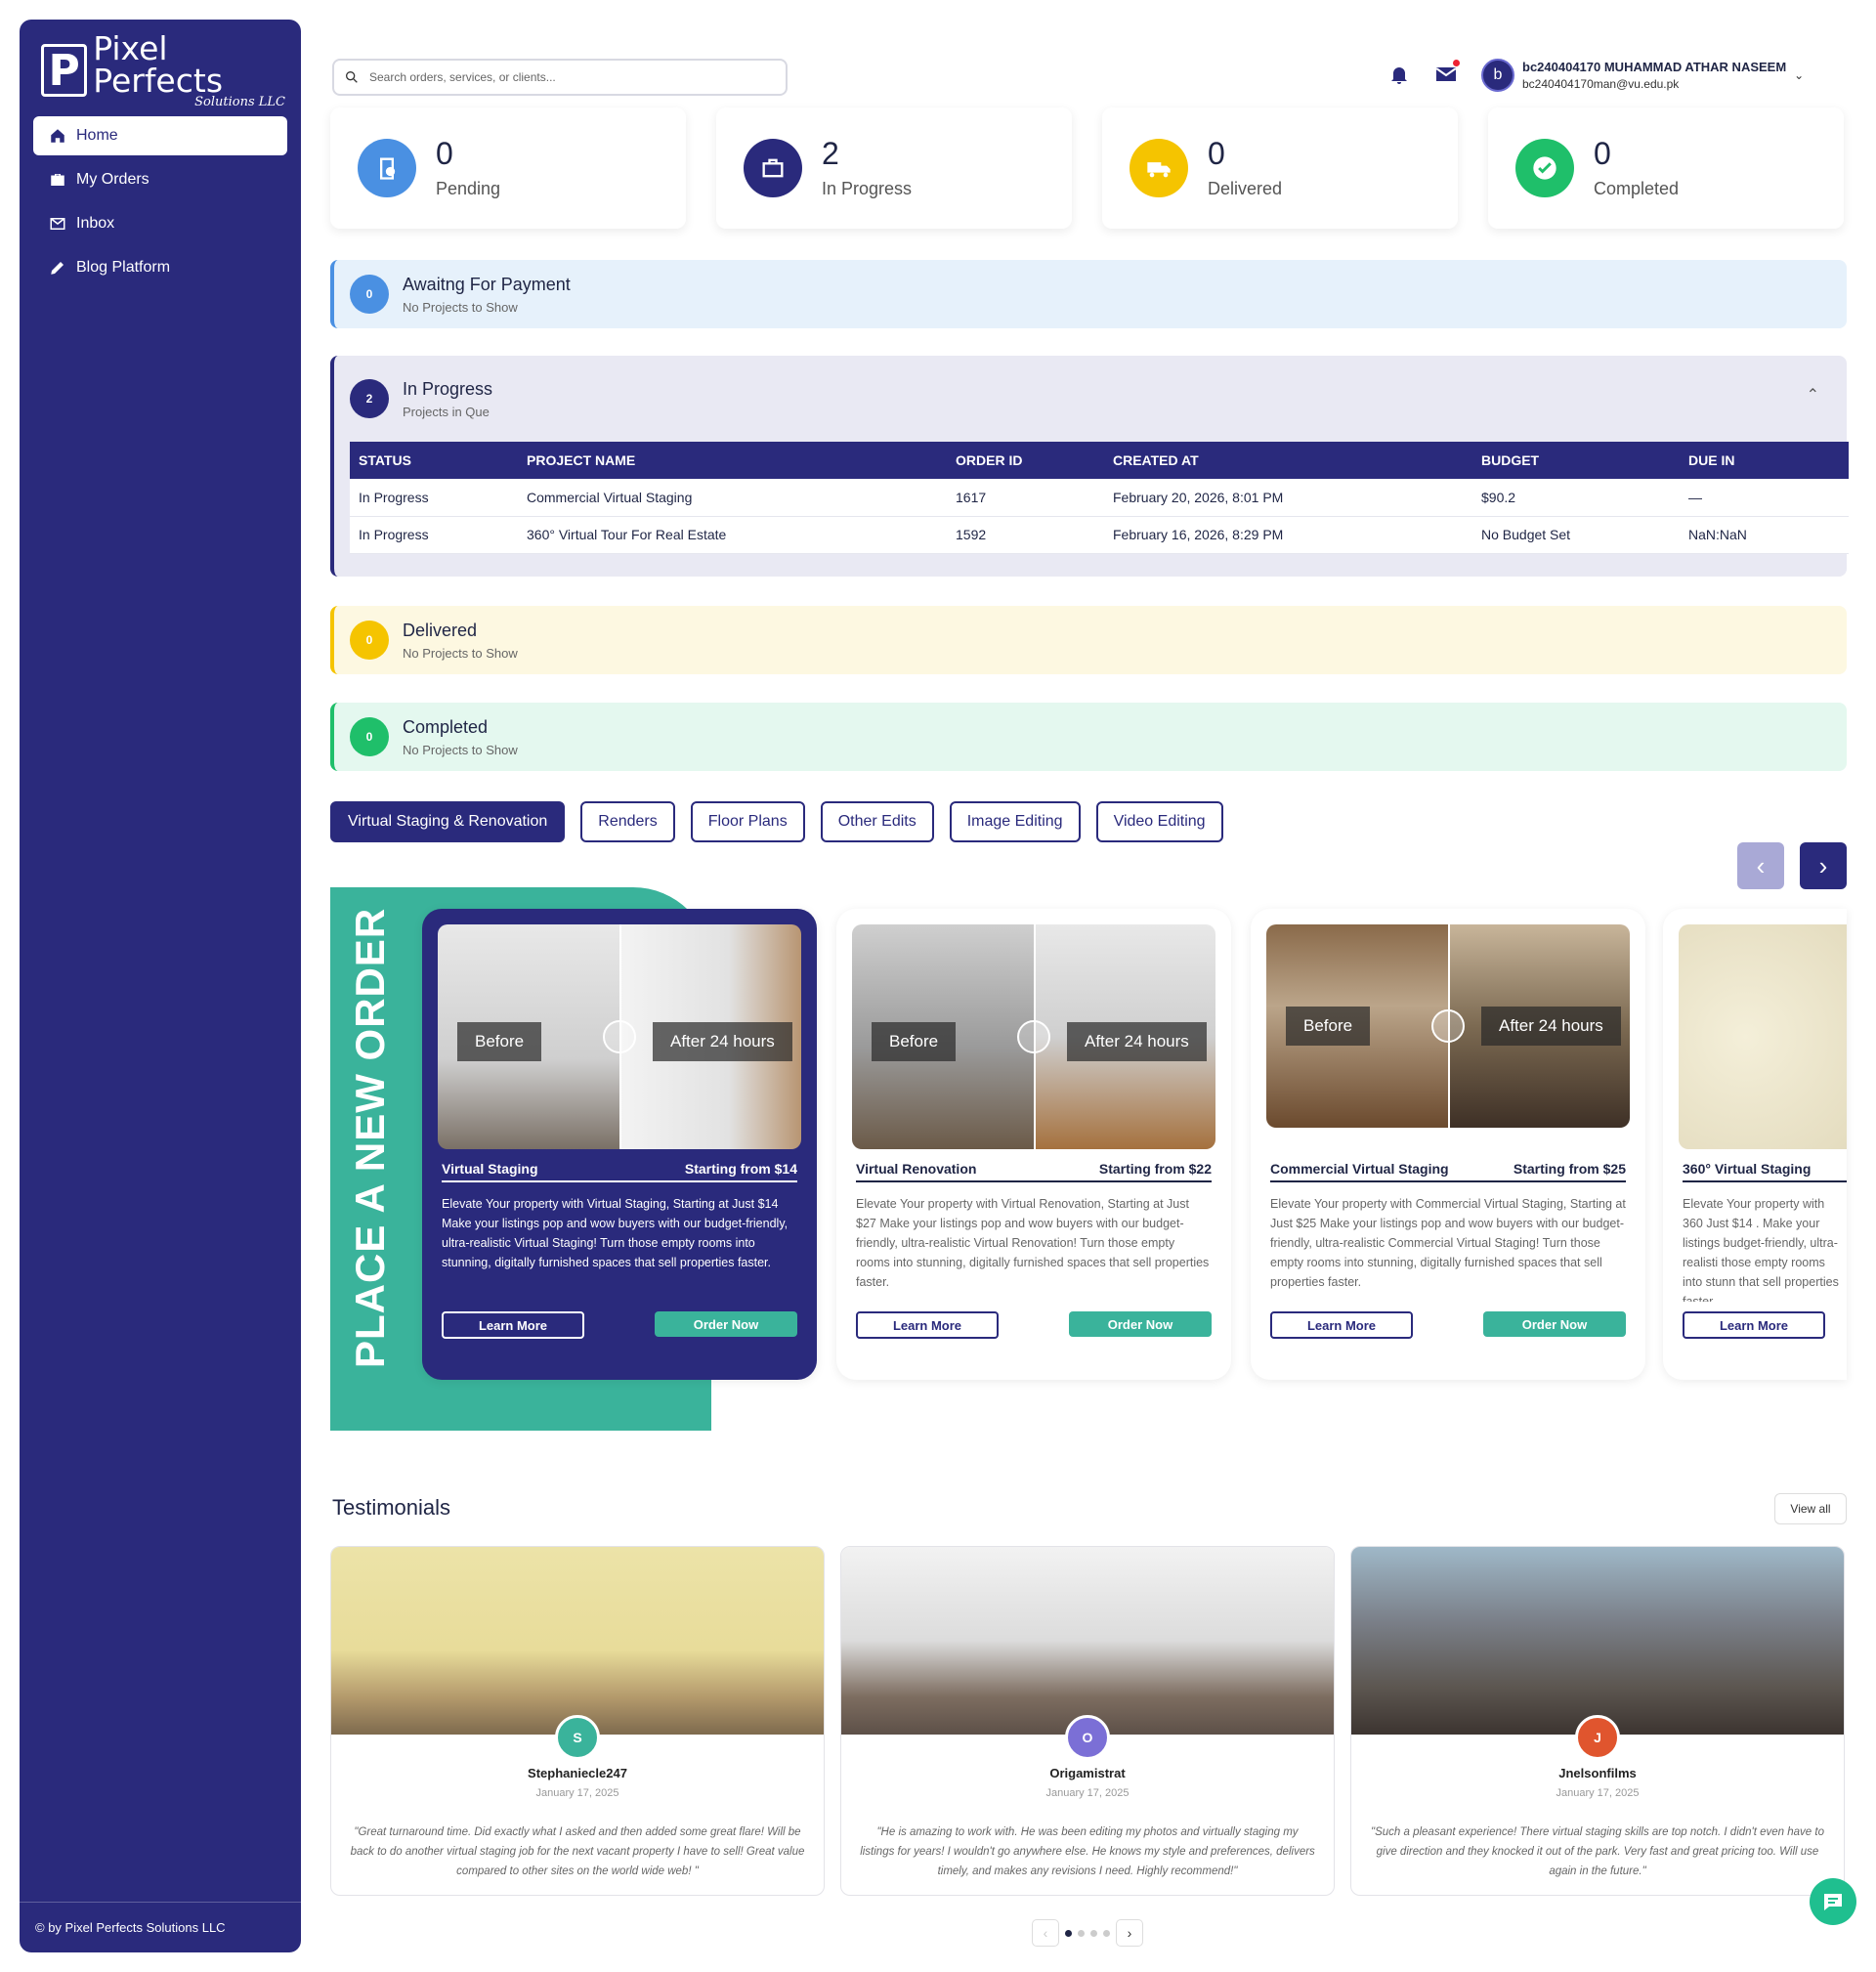 The width and height of the screenshot is (1876, 1972). I want to click on service-title: 360° Virtual Staging, so click(1747, 1169).